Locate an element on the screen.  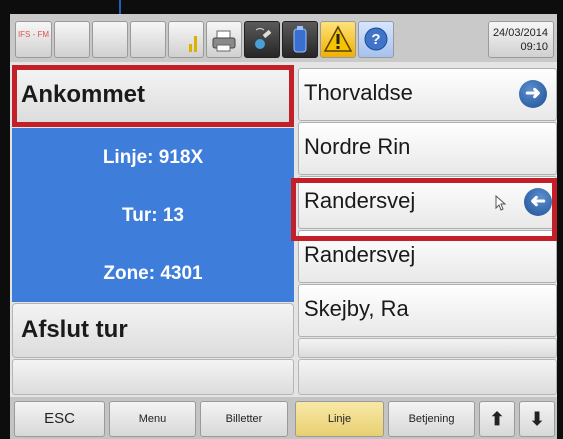
printer-icon is located at coordinates (224, 39).